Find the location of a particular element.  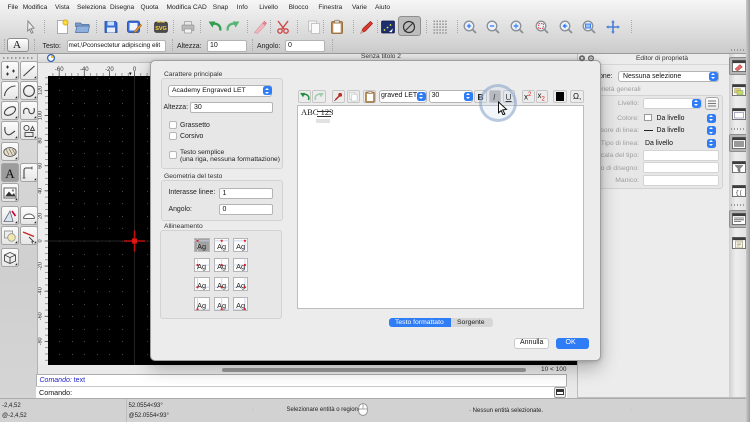

svg-text: A is located at coordinates (10, 173).